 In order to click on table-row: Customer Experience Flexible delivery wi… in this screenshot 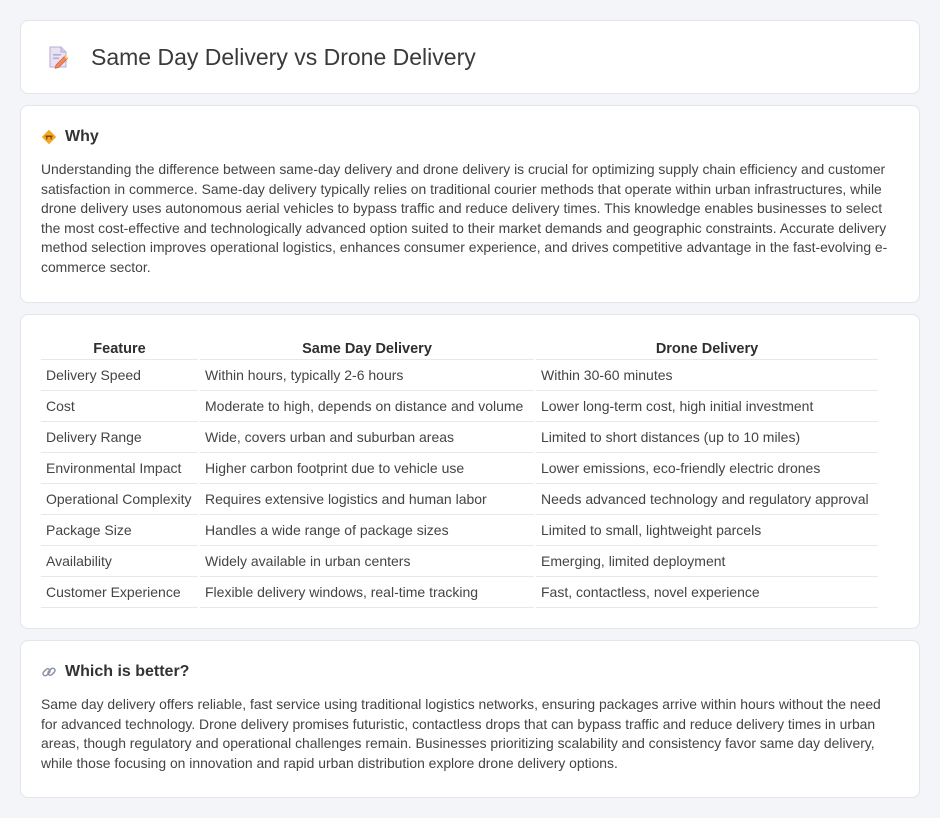, I will do `click(459, 592)`.